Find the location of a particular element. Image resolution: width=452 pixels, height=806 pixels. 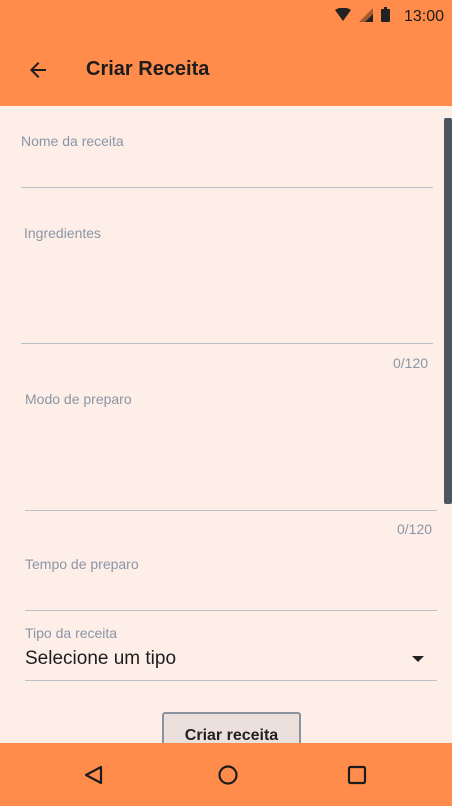

dropdown-arrow-icon is located at coordinates (418, 659).